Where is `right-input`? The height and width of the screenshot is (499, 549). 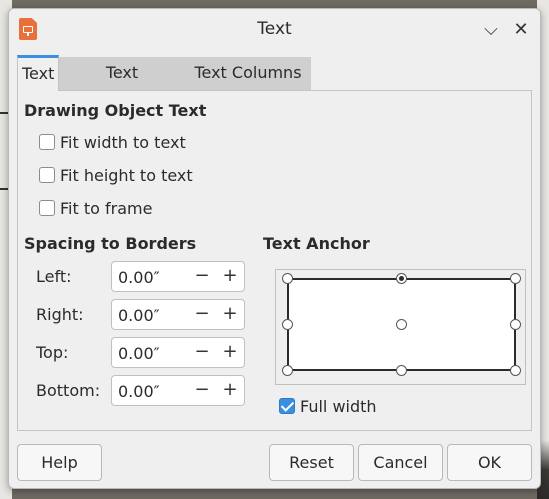 right-input is located at coordinates (153, 315).